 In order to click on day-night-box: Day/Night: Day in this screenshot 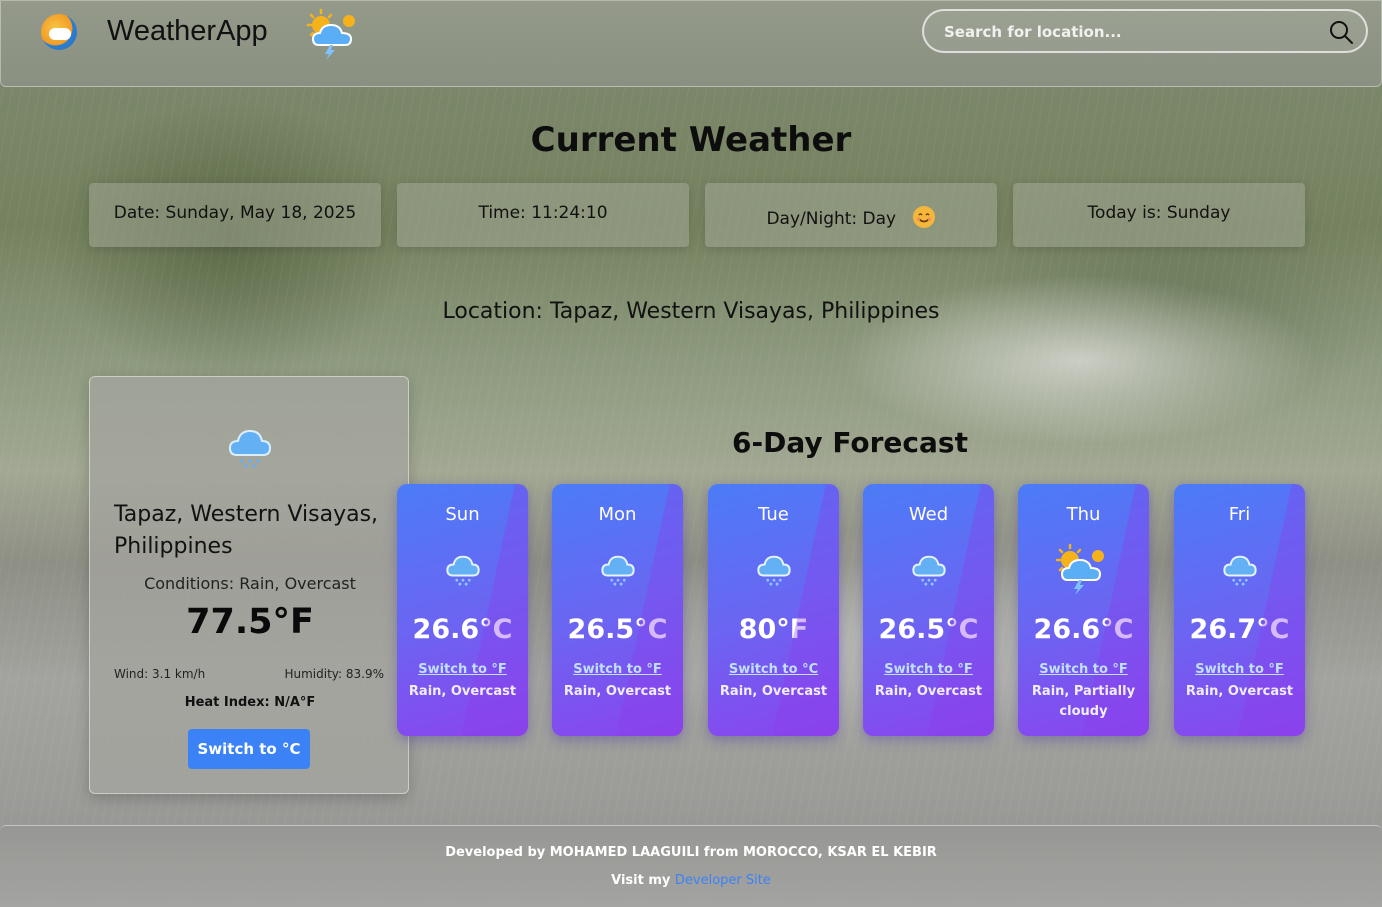, I will do `click(851, 215)`.